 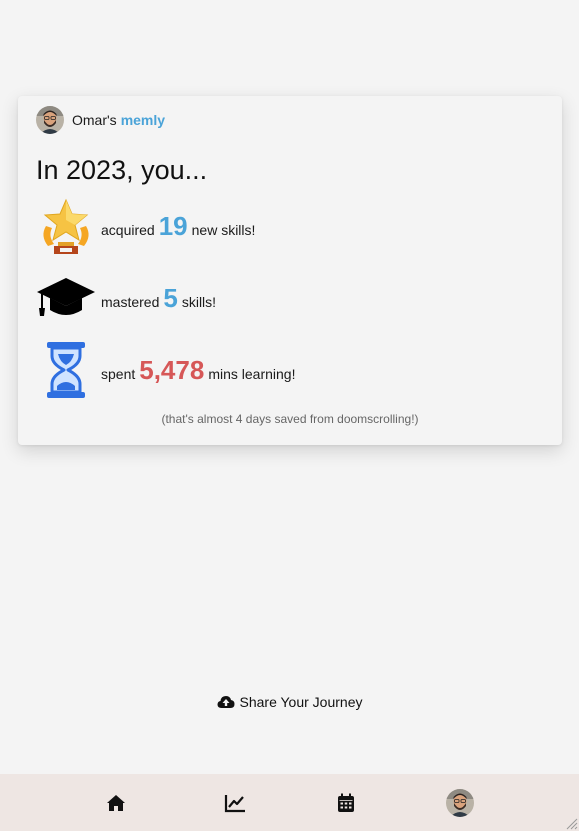 I want to click on nav-calendar, so click(x=346, y=803).